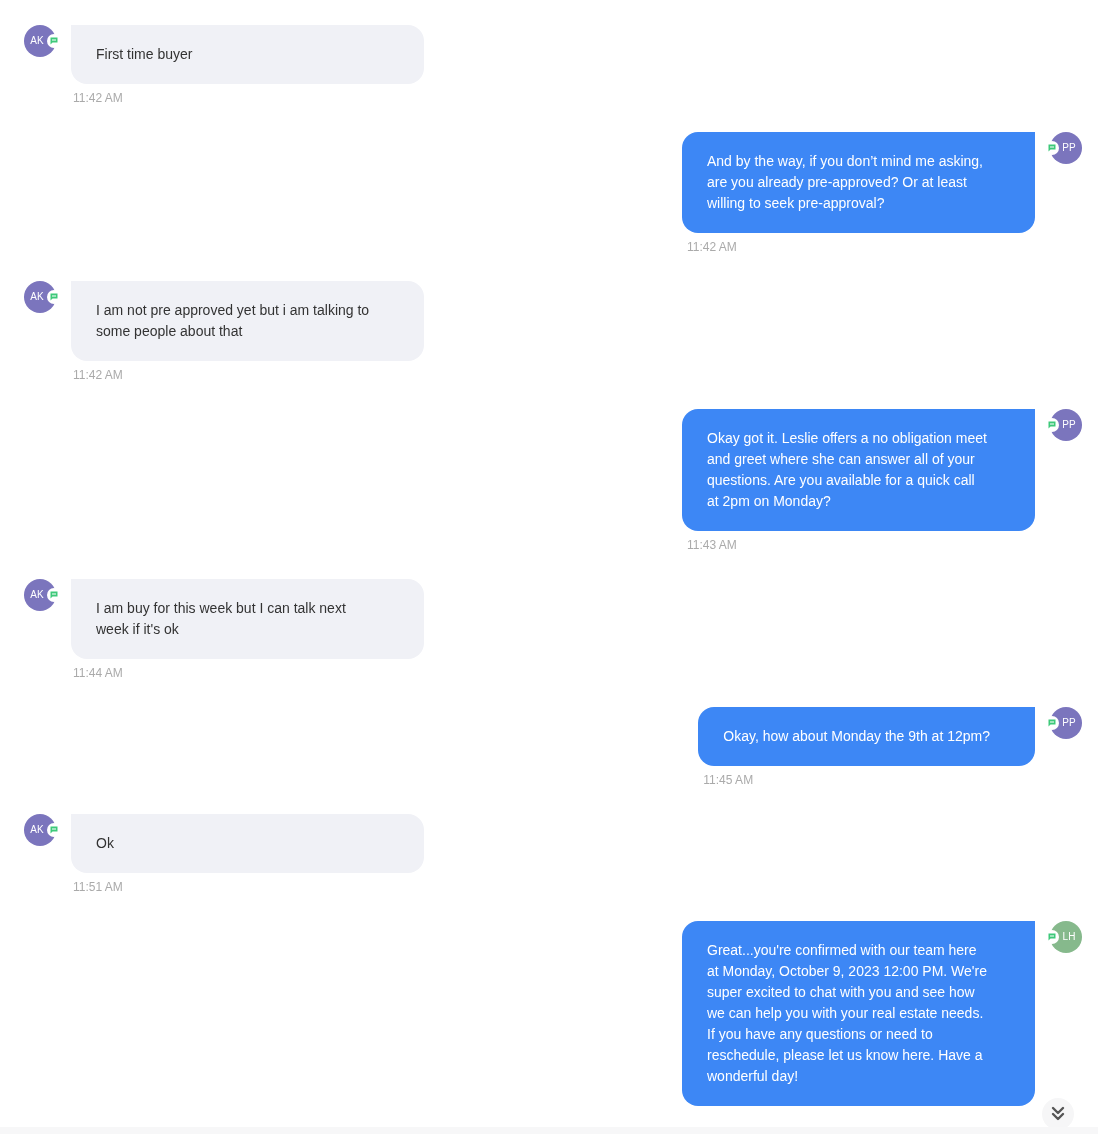 The width and height of the screenshot is (1098, 1134). I want to click on message-bubble: First time buyer, so click(247, 54).